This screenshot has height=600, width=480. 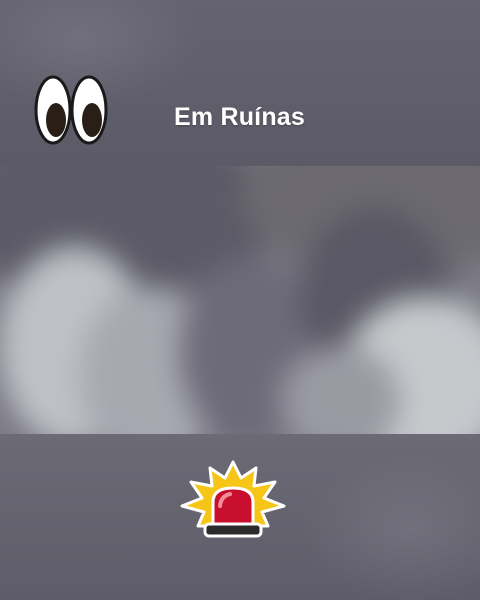 What do you see at coordinates (239, 117) in the screenshot?
I see `page-title: Em Ruínas` at bounding box center [239, 117].